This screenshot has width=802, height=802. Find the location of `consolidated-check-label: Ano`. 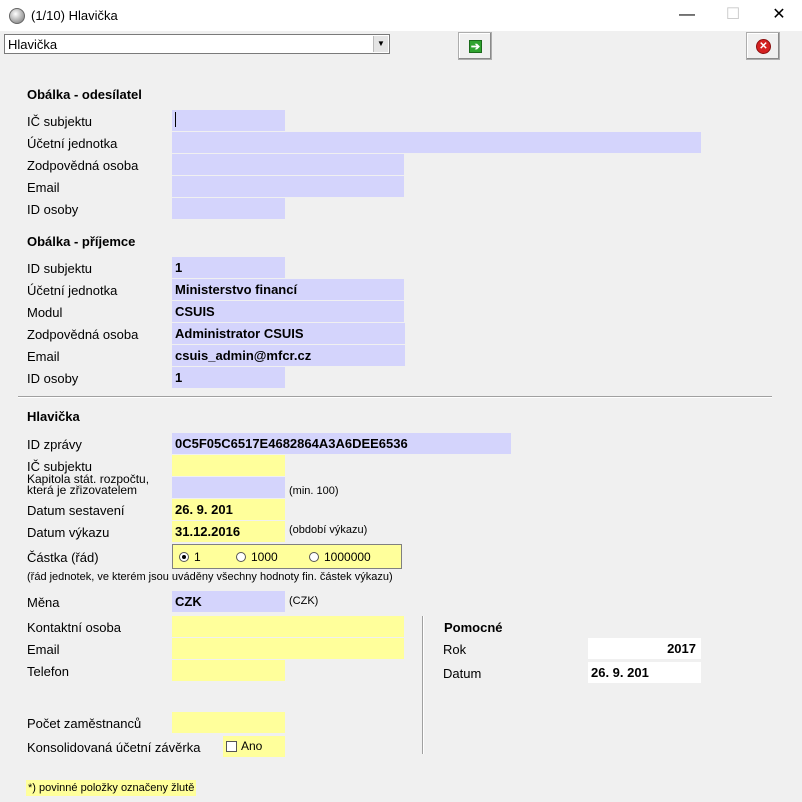

consolidated-check-label: Ano is located at coordinates (251, 746).